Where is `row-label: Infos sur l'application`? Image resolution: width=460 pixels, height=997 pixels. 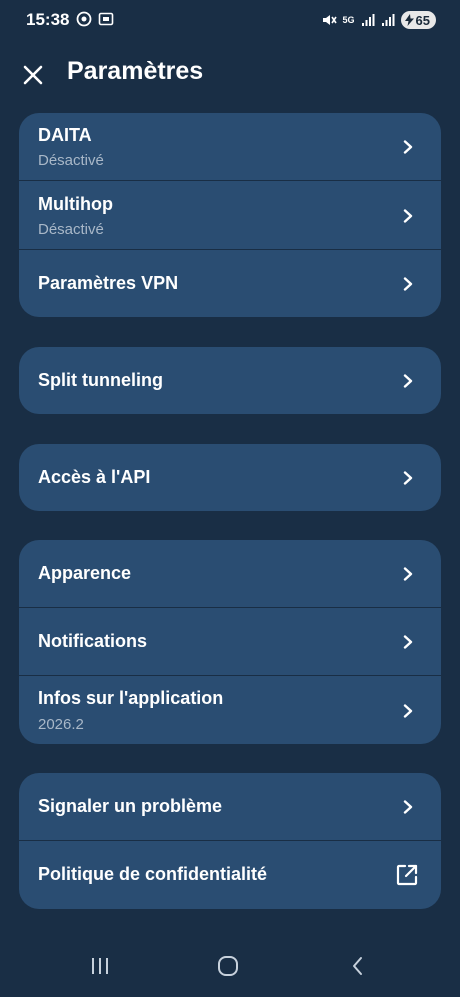
row-label: Infos sur l'application is located at coordinates (131, 698).